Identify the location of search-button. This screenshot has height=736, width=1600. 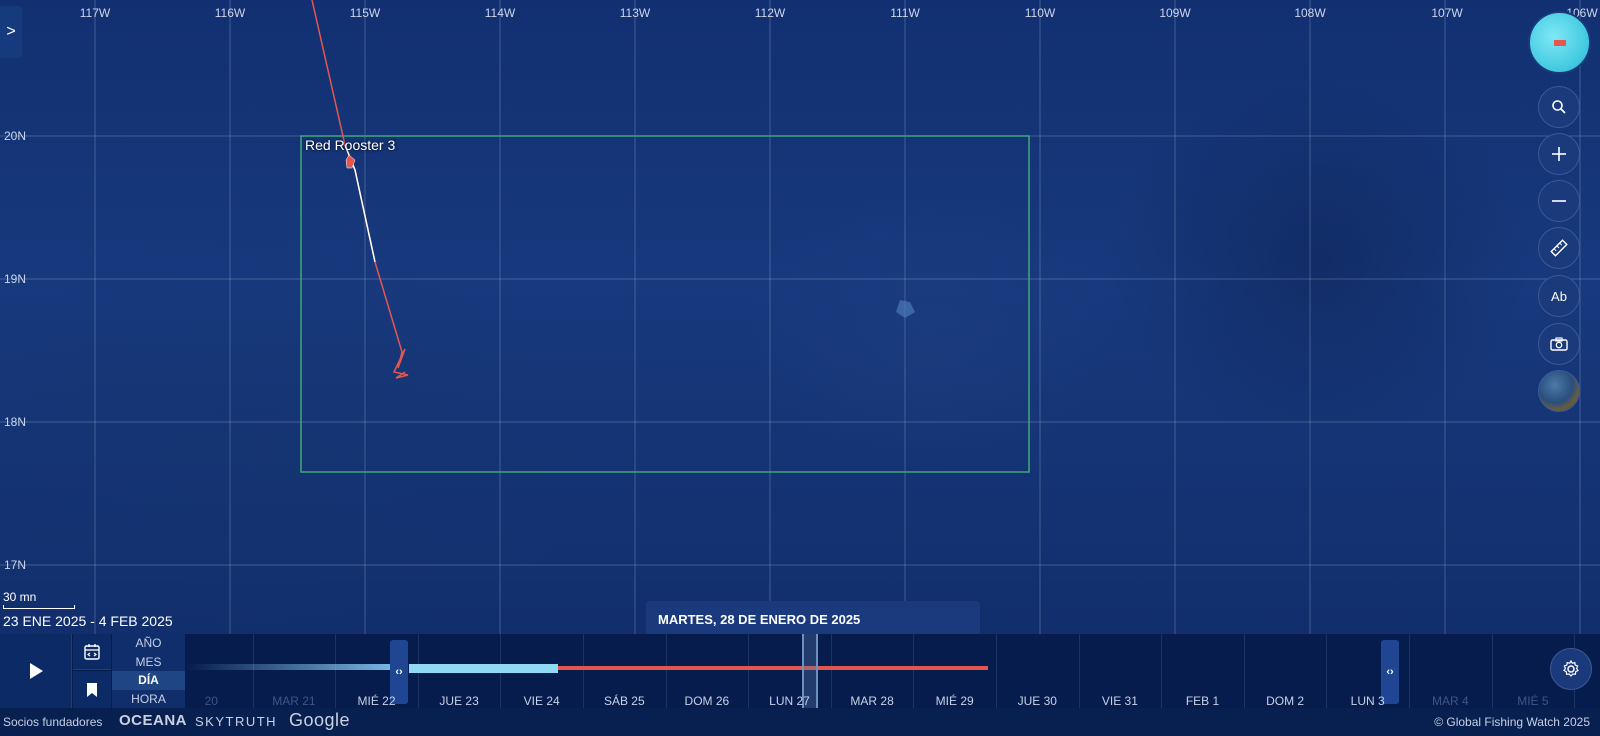
(1559, 107).